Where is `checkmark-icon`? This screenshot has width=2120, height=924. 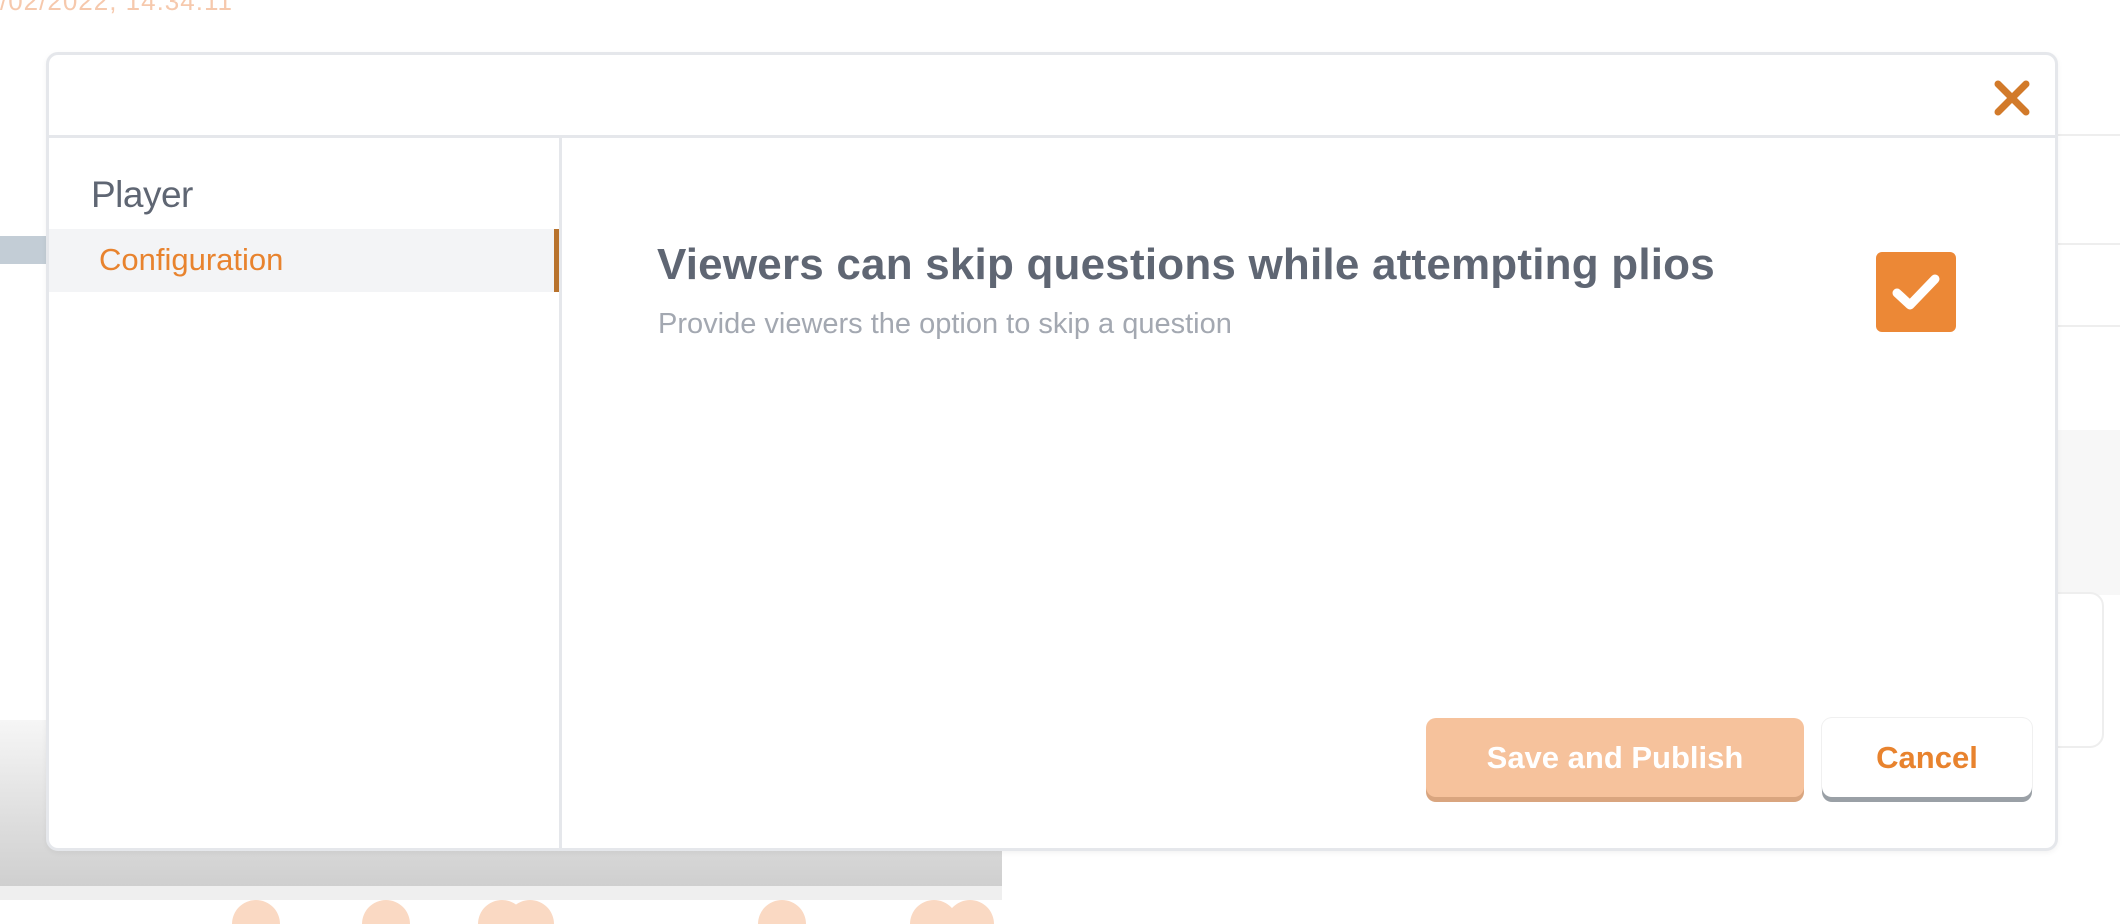 checkmark-icon is located at coordinates (1916, 292).